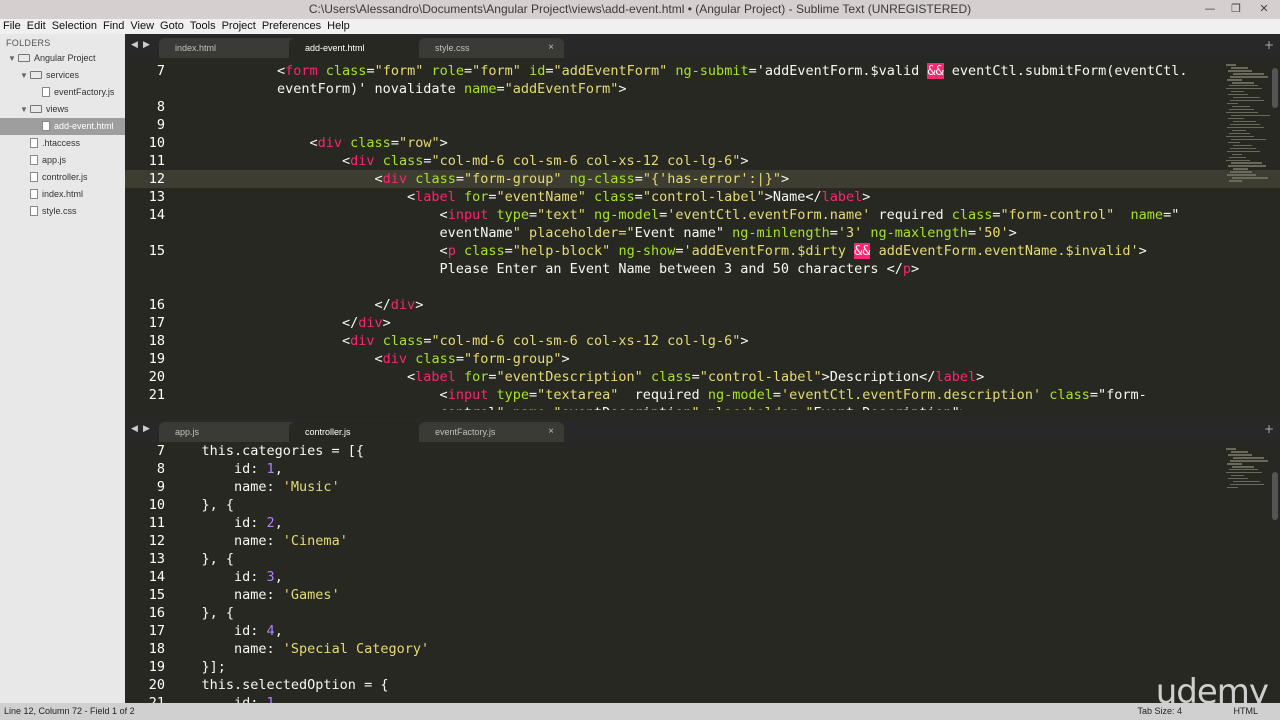 This screenshot has height=720, width=1280. Describe the element at coordinates (361, 432) in the screenshot. I see `bottom-tab: controller.js×` at that location.